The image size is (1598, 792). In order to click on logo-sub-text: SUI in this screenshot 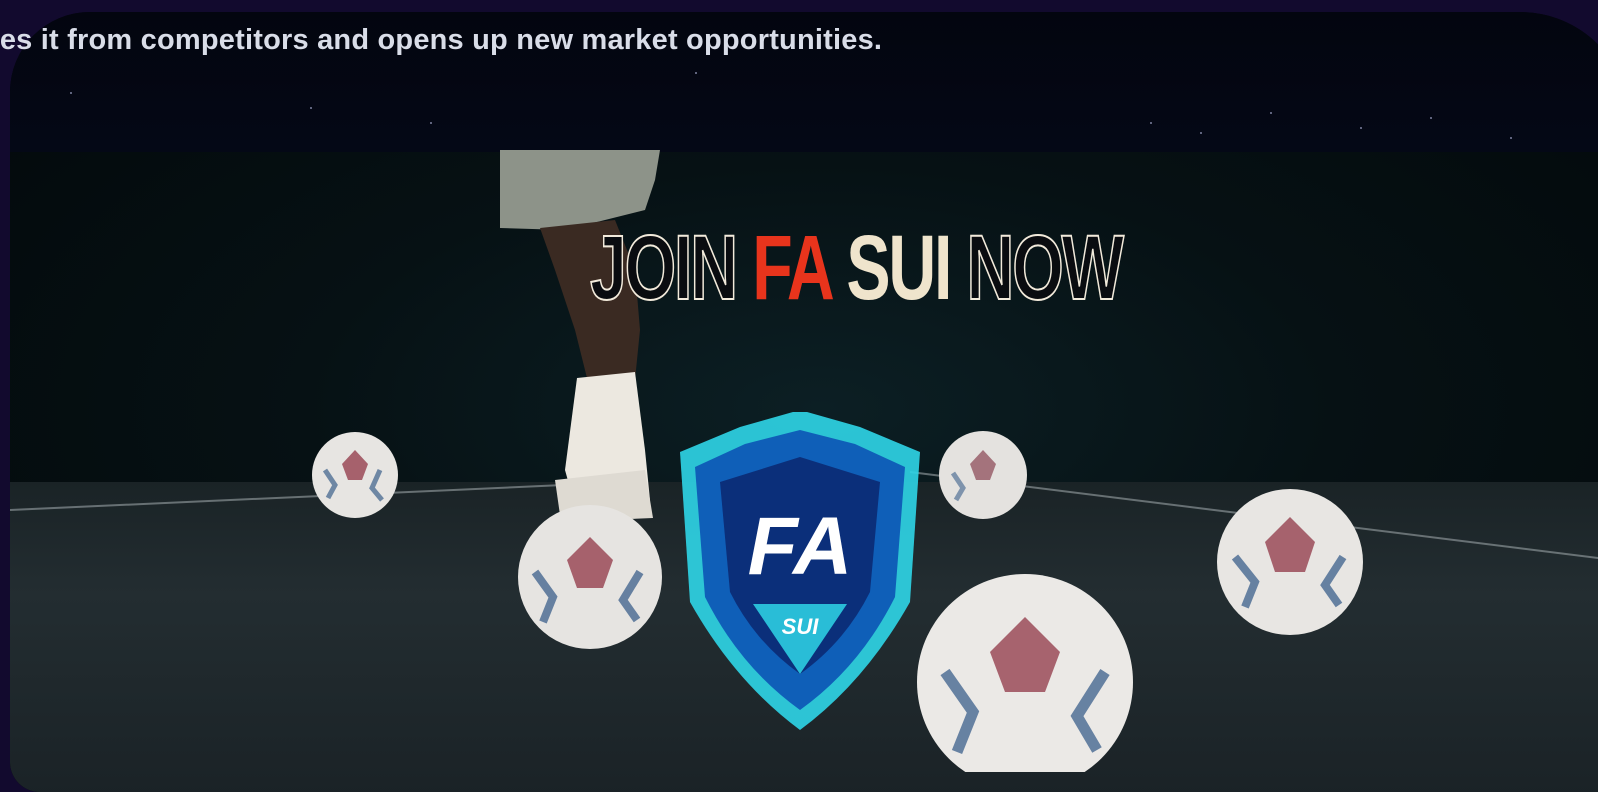, I will do `click(801, 626)`.